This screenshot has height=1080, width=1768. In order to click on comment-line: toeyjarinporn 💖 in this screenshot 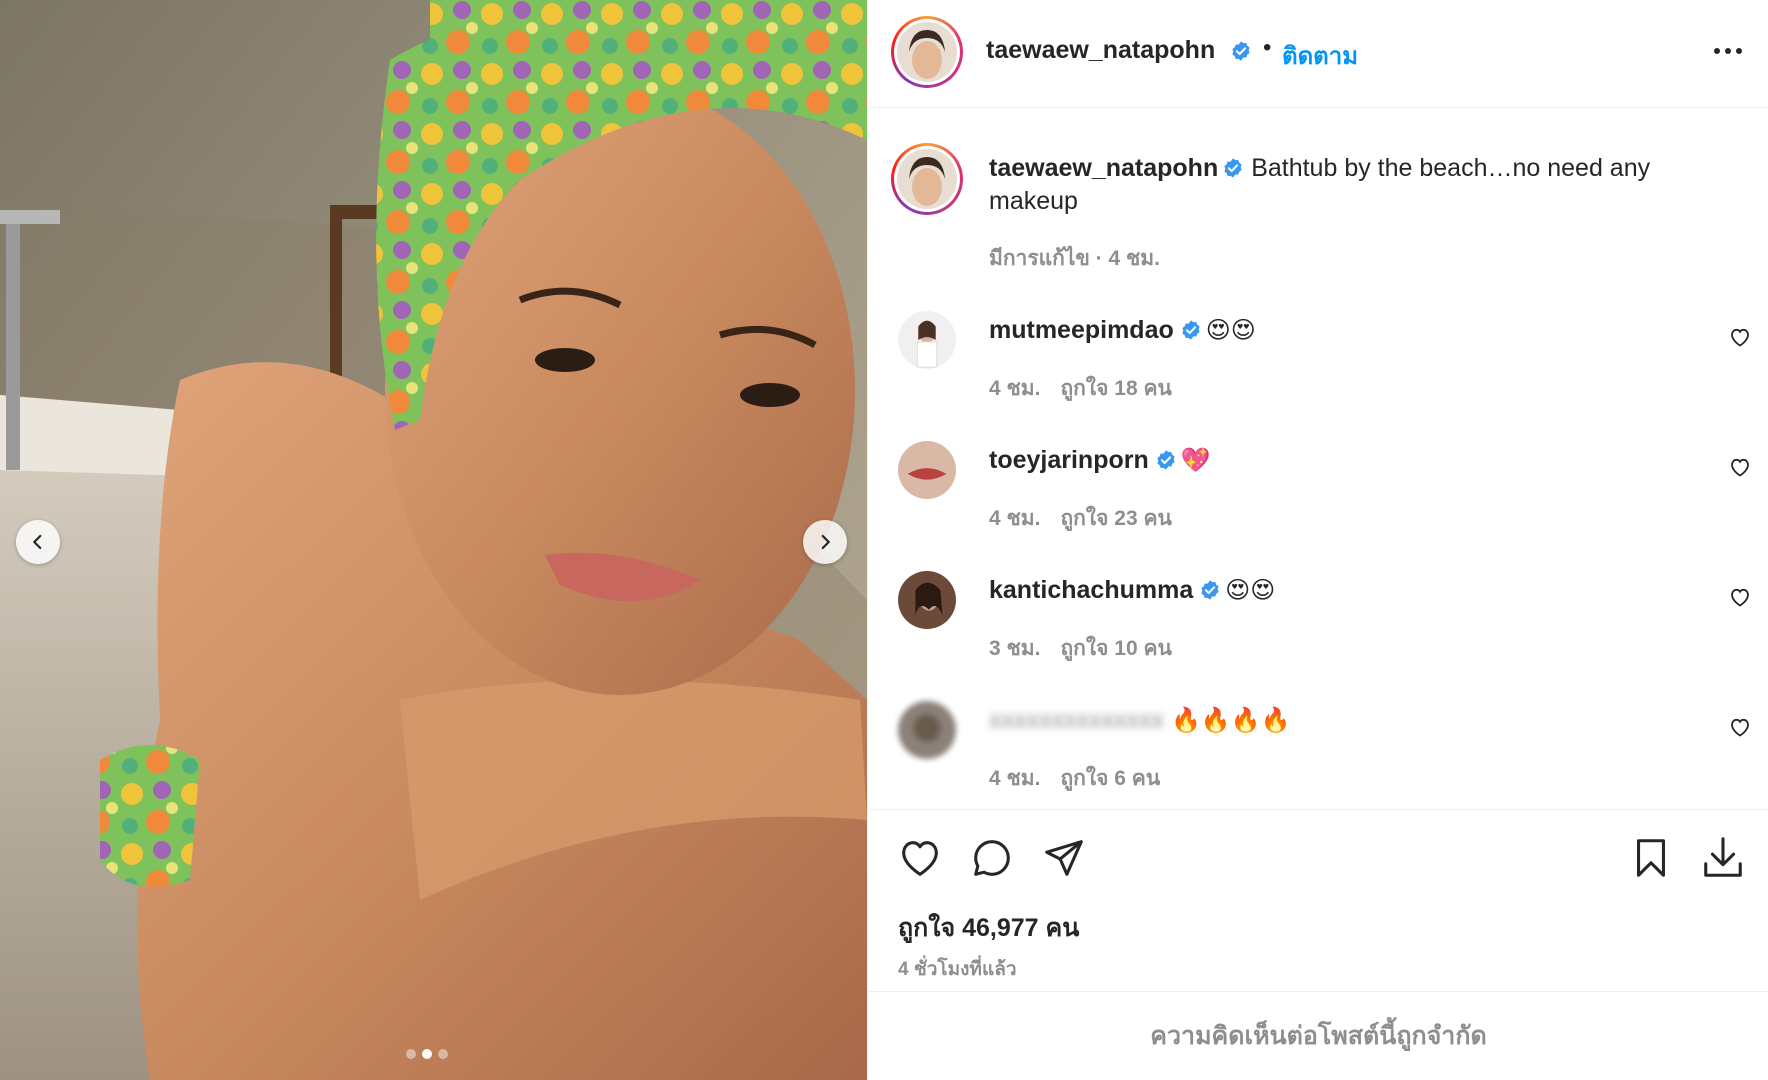, I will do `click(1100, 460)`.